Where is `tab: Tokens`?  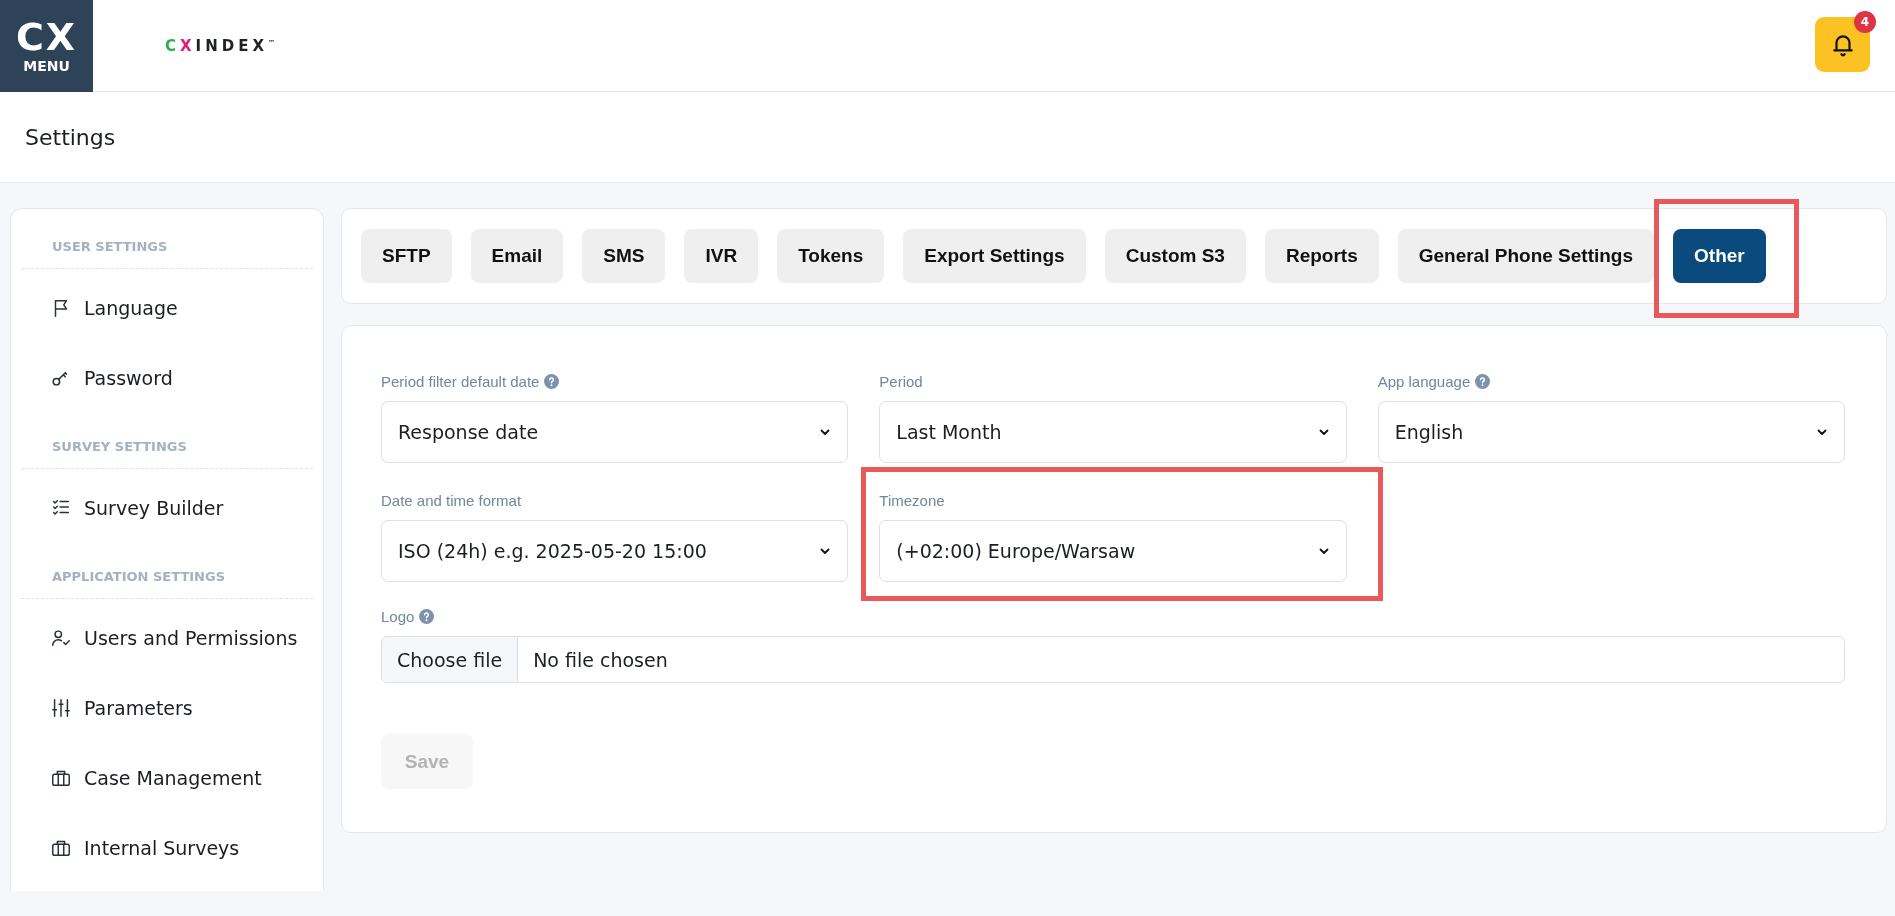
tab: Tokens is located at coordinates (831, 256).